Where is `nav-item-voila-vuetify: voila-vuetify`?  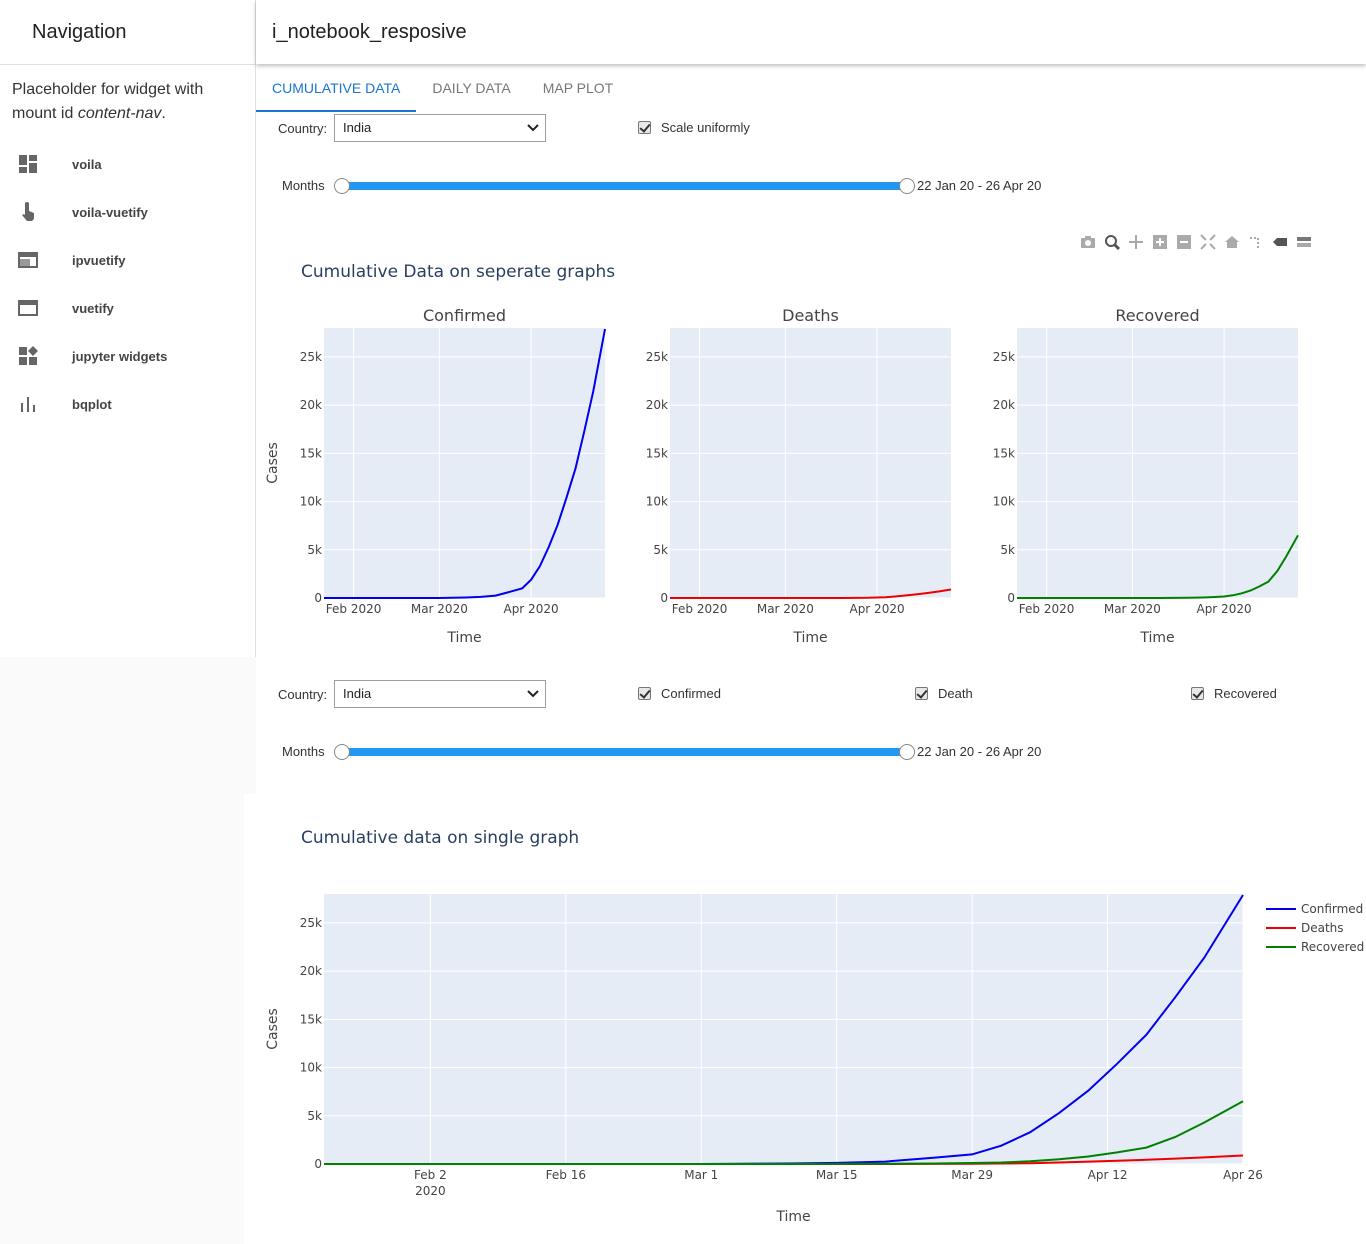
nav-item-voila-vuetify: voila-vuetify is located at coordinates (127, 212).